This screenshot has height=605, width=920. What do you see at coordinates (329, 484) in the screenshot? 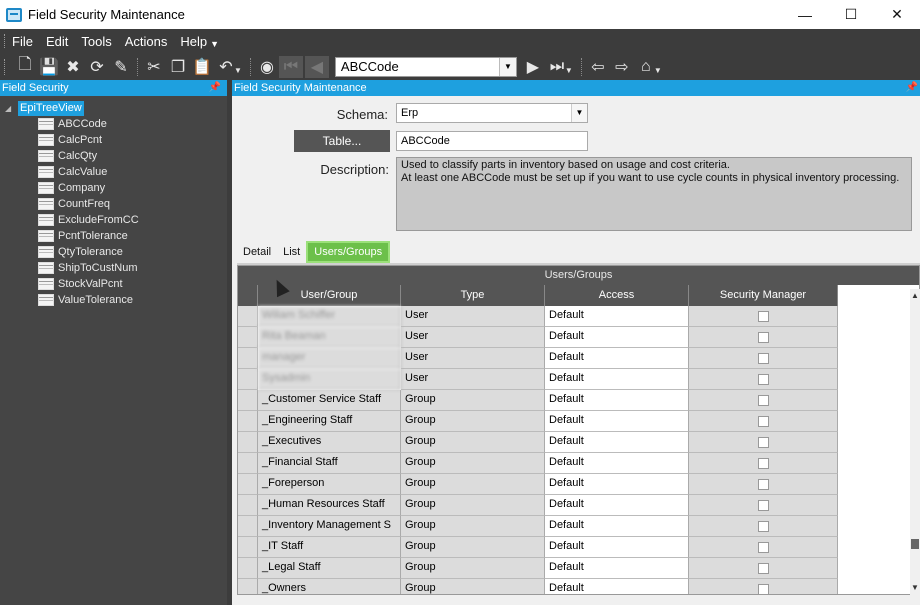
I see `cell-user-group: _Foreperson` at bounding box center [329, 484].